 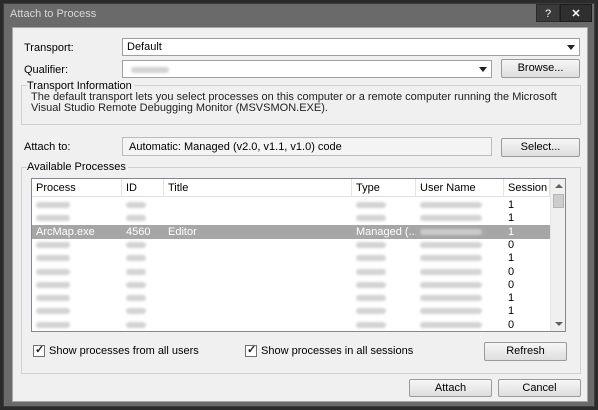 What do you see at coordinates (251, 350) in the screenshot?
I see `all-sessions-checkbox` at bounding box center [251, 350].